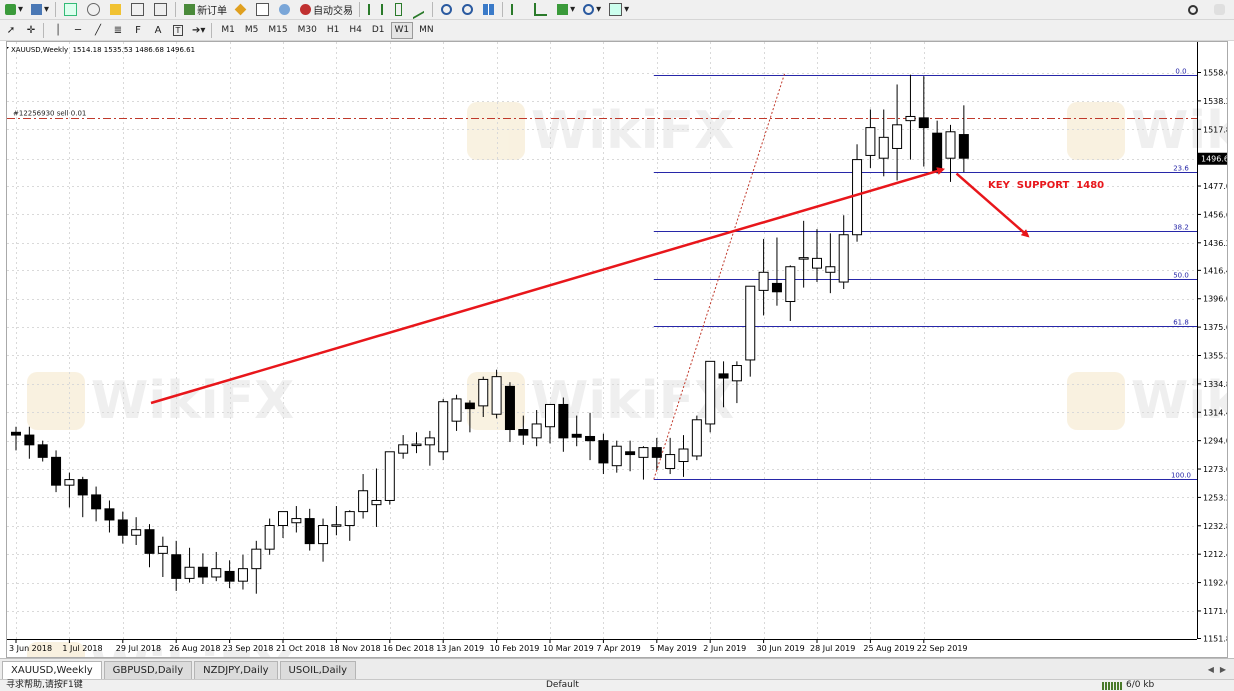 Image resolution: width=1234 pixels, height=691 pixels. What do you see at coordinates (376, 9) in the screenshot?
I see `bar-chart-button` at bounding box center [376, 9].